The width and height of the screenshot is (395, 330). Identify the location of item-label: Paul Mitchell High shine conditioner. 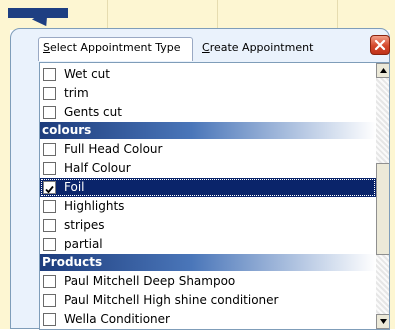
(171, 300).